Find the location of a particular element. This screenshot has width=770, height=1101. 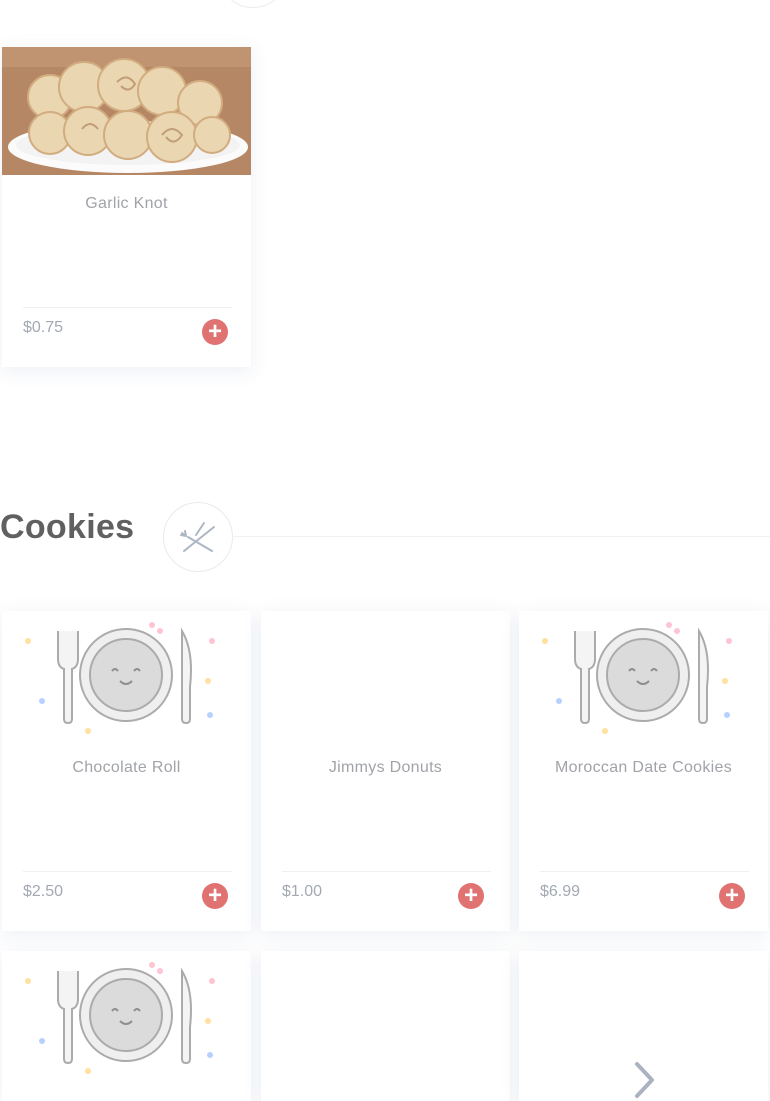

item-price: $1.00 is located at coordinates (302, 891).